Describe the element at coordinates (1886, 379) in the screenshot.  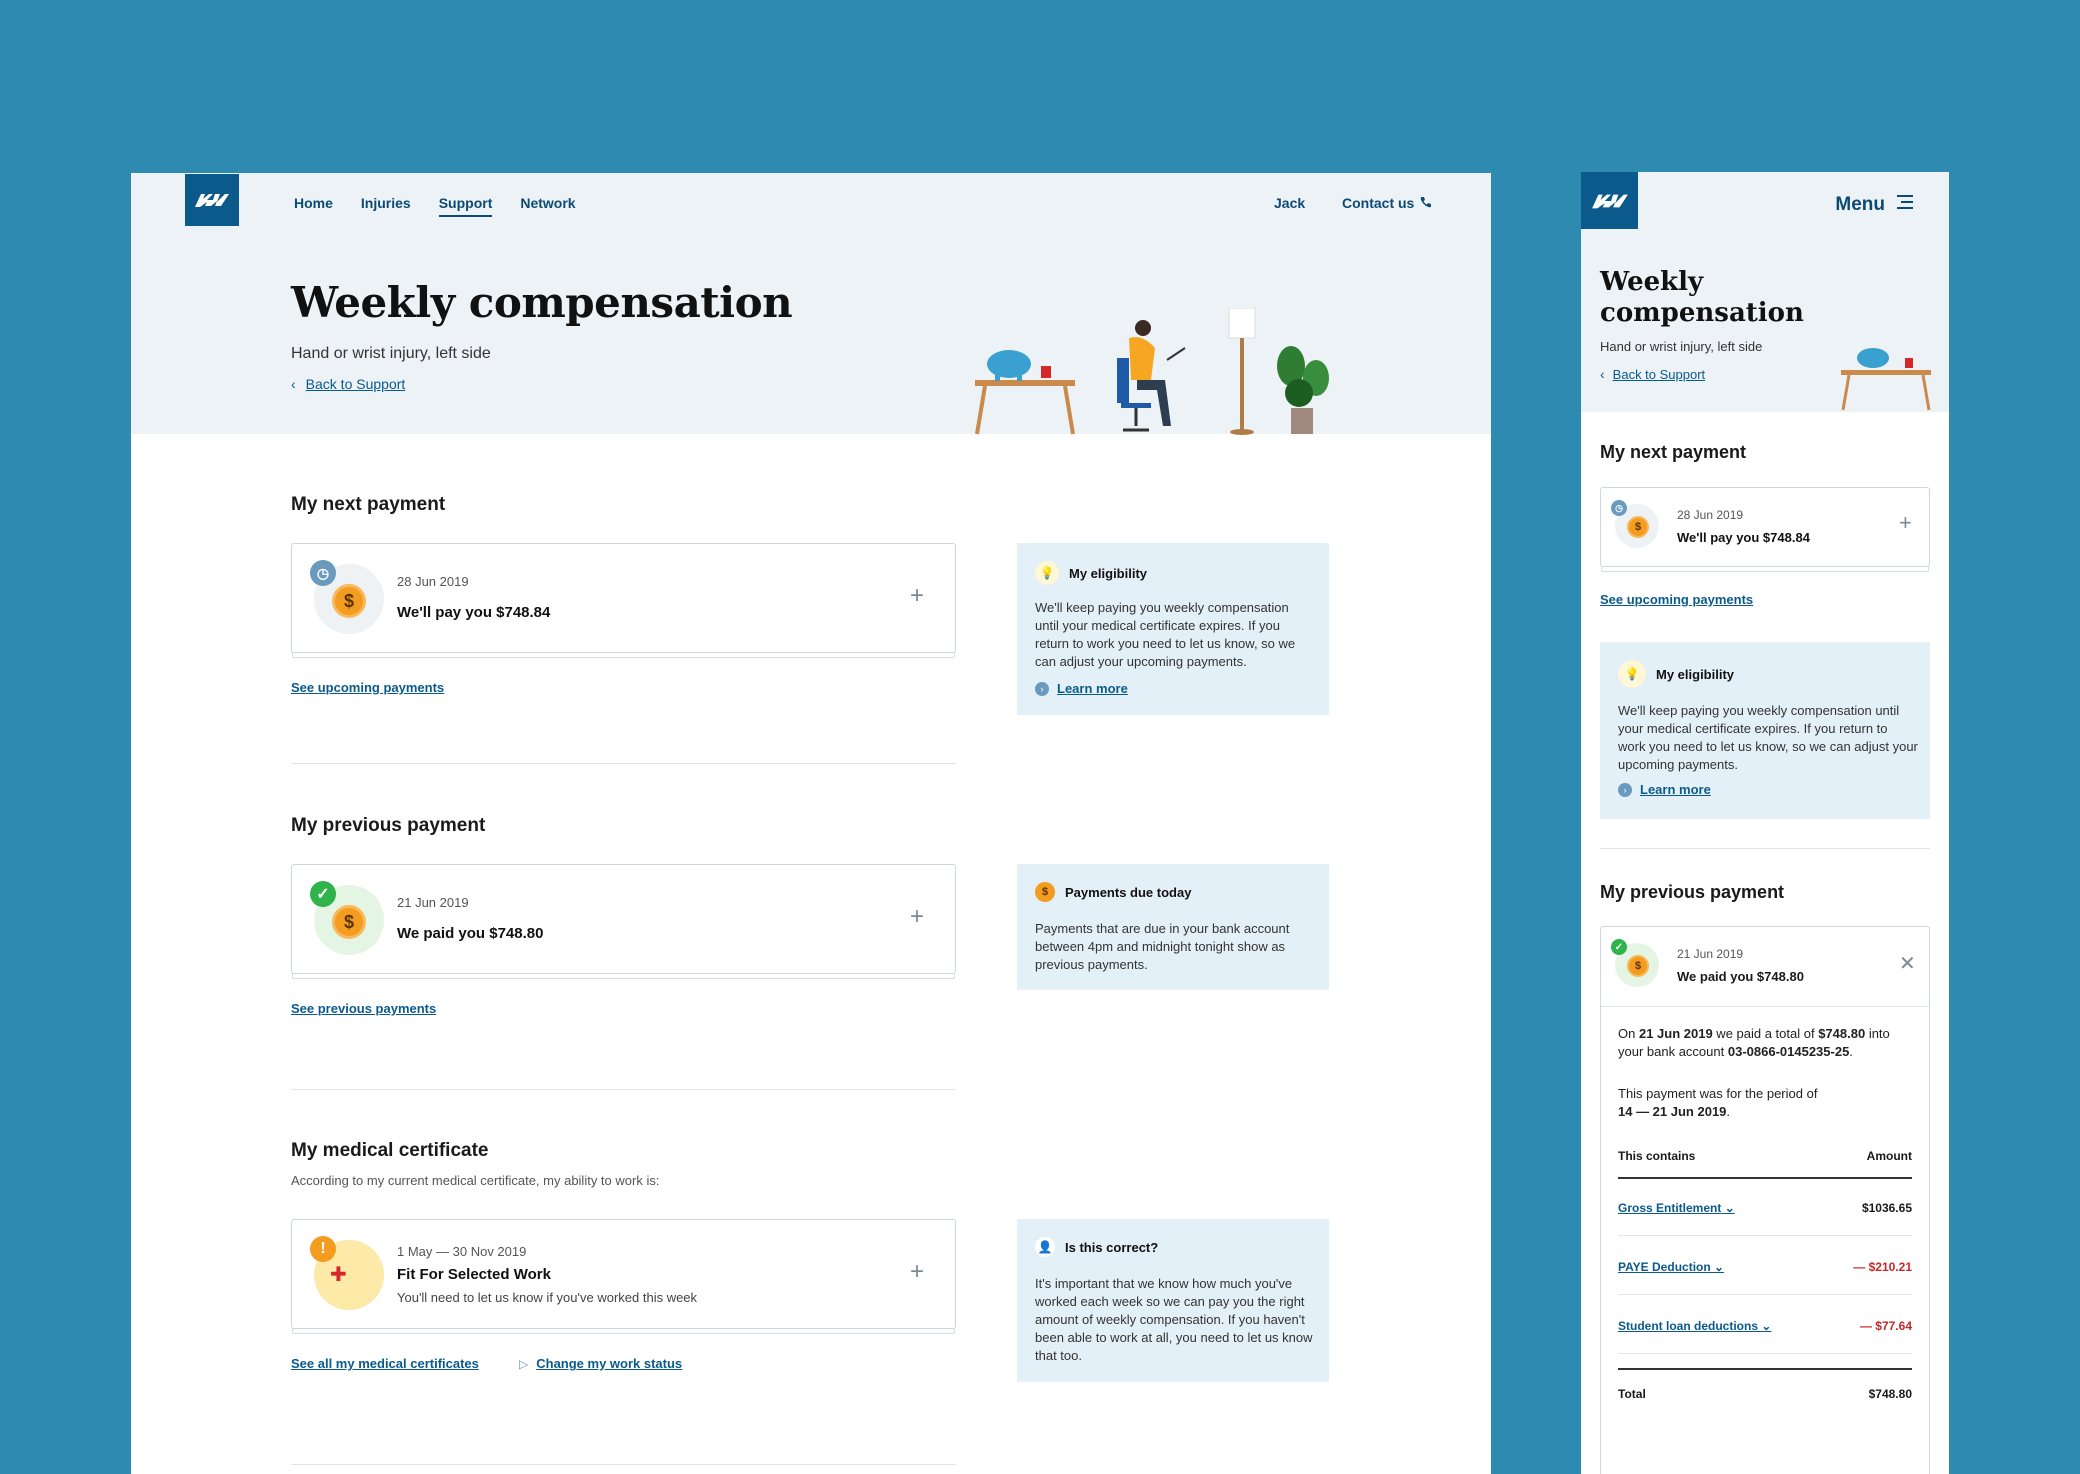
I see `desk-illustration` at that location.